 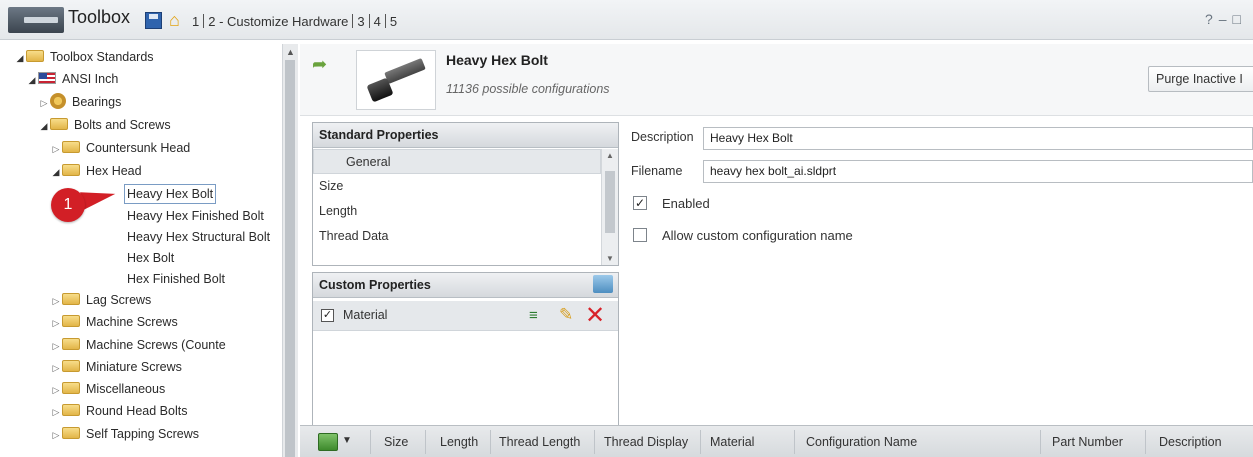 I want to click on tree-item-label: Machine Screws, so click(x=132, y=322).